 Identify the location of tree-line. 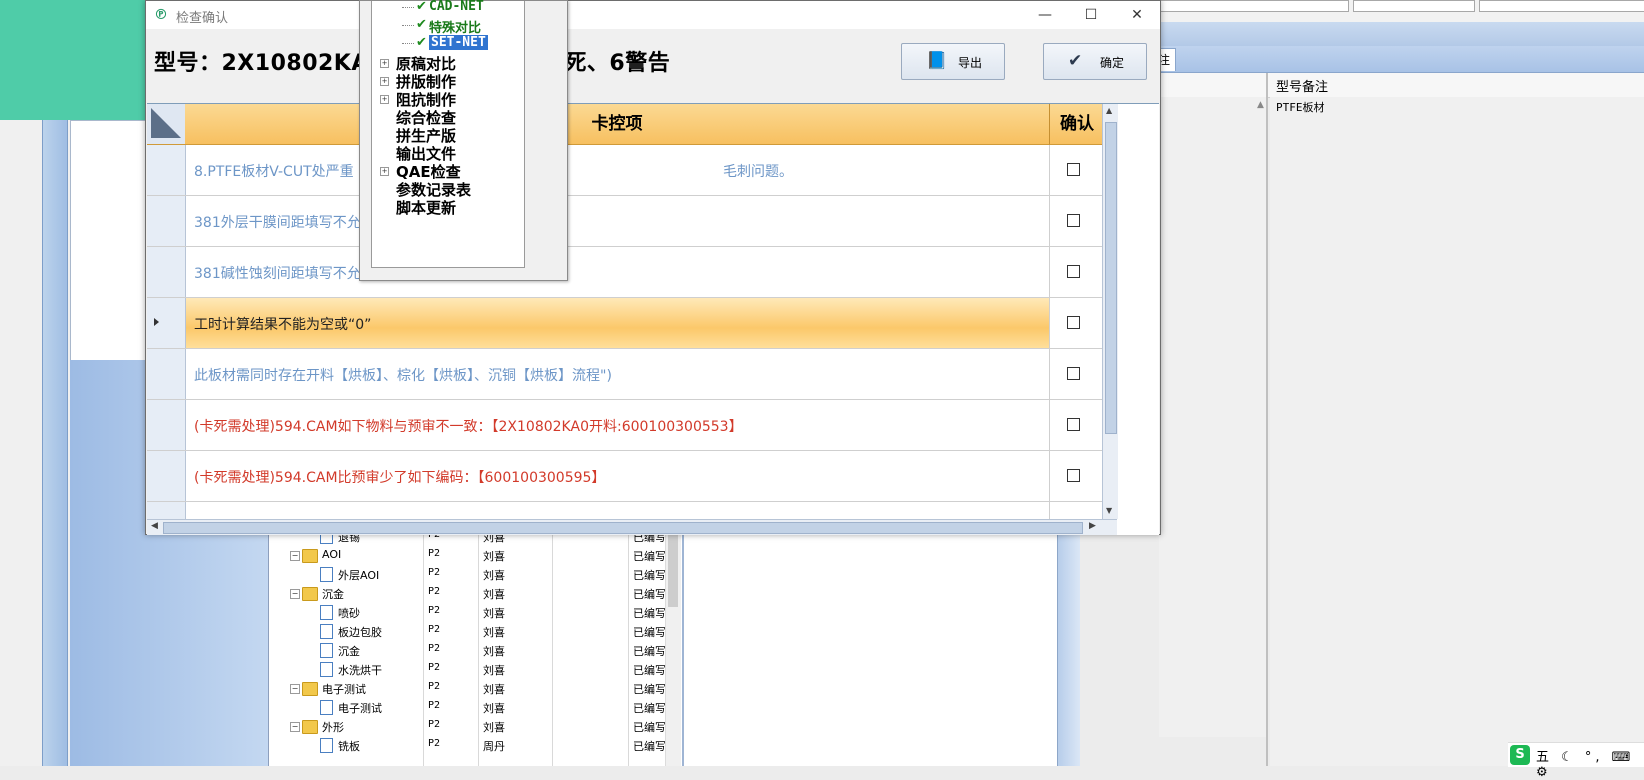
(408, 43).